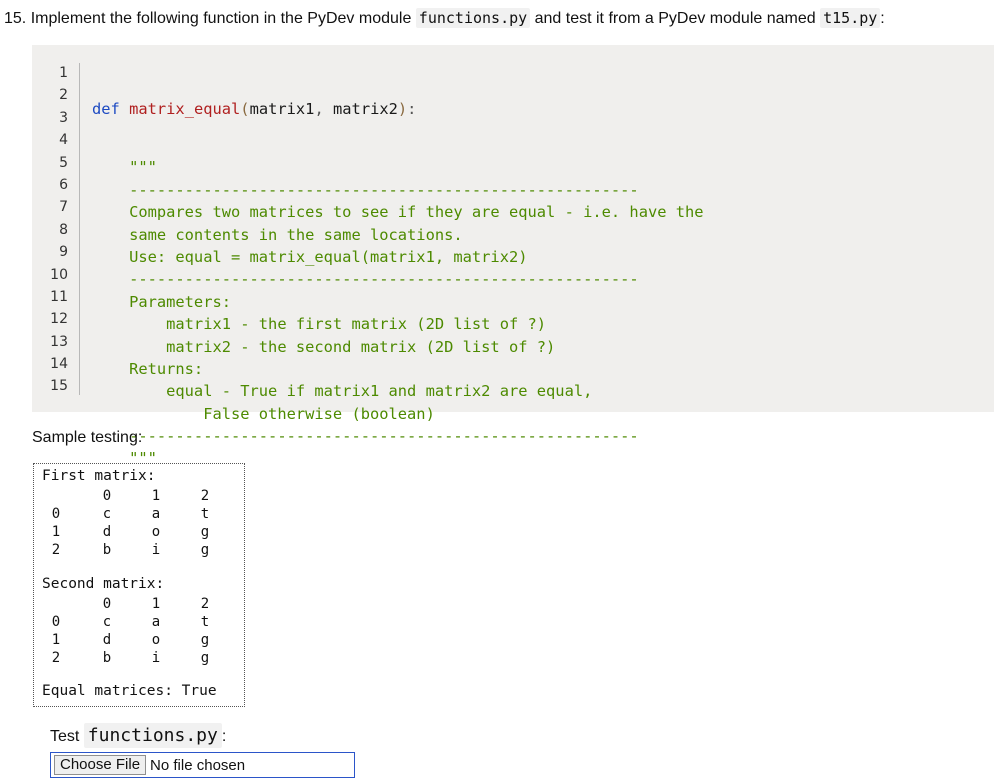 The image size is (994, 782). Describe the element at coordinates (59, 364) in the screenshot. I see `line-number: 14` at that location.